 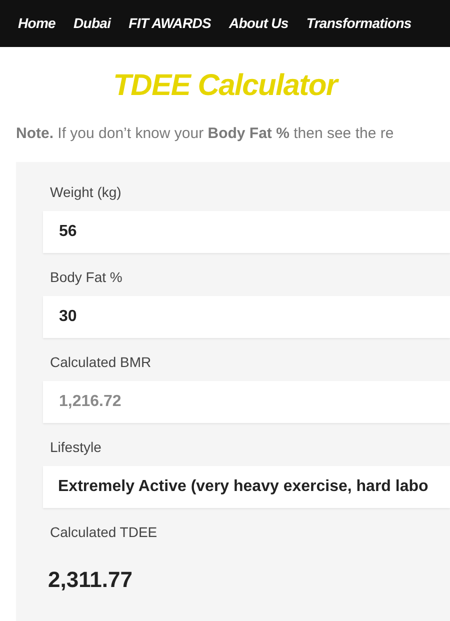 What do you see at coordinates (169, 23) in the screenshot?
I see `nav-link: FIT AWARDS` at bounding box center [169, 23].